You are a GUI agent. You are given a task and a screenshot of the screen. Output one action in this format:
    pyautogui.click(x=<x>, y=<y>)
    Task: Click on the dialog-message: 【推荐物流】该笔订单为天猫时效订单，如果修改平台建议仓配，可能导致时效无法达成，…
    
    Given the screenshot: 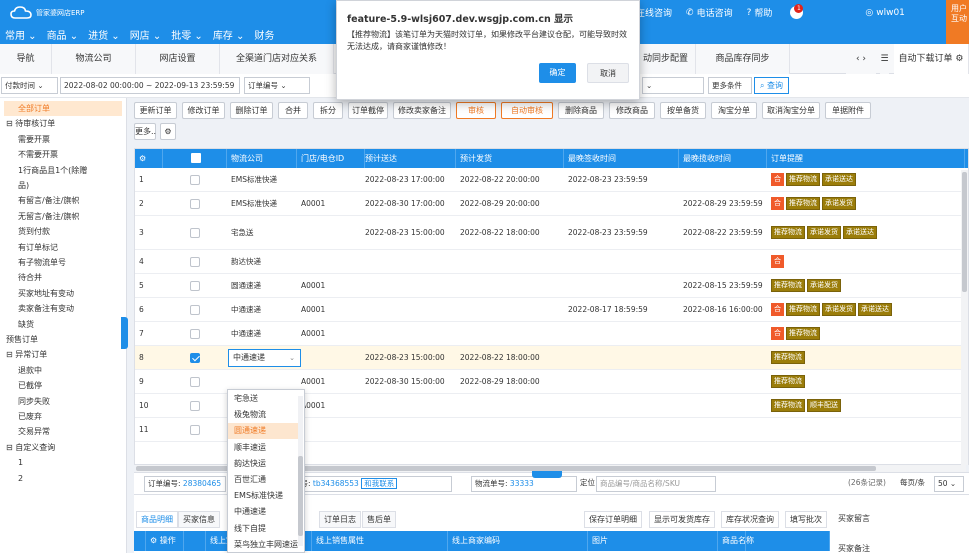 What is the action you would take?
    pyautogui.click(x=487, y=40)
    